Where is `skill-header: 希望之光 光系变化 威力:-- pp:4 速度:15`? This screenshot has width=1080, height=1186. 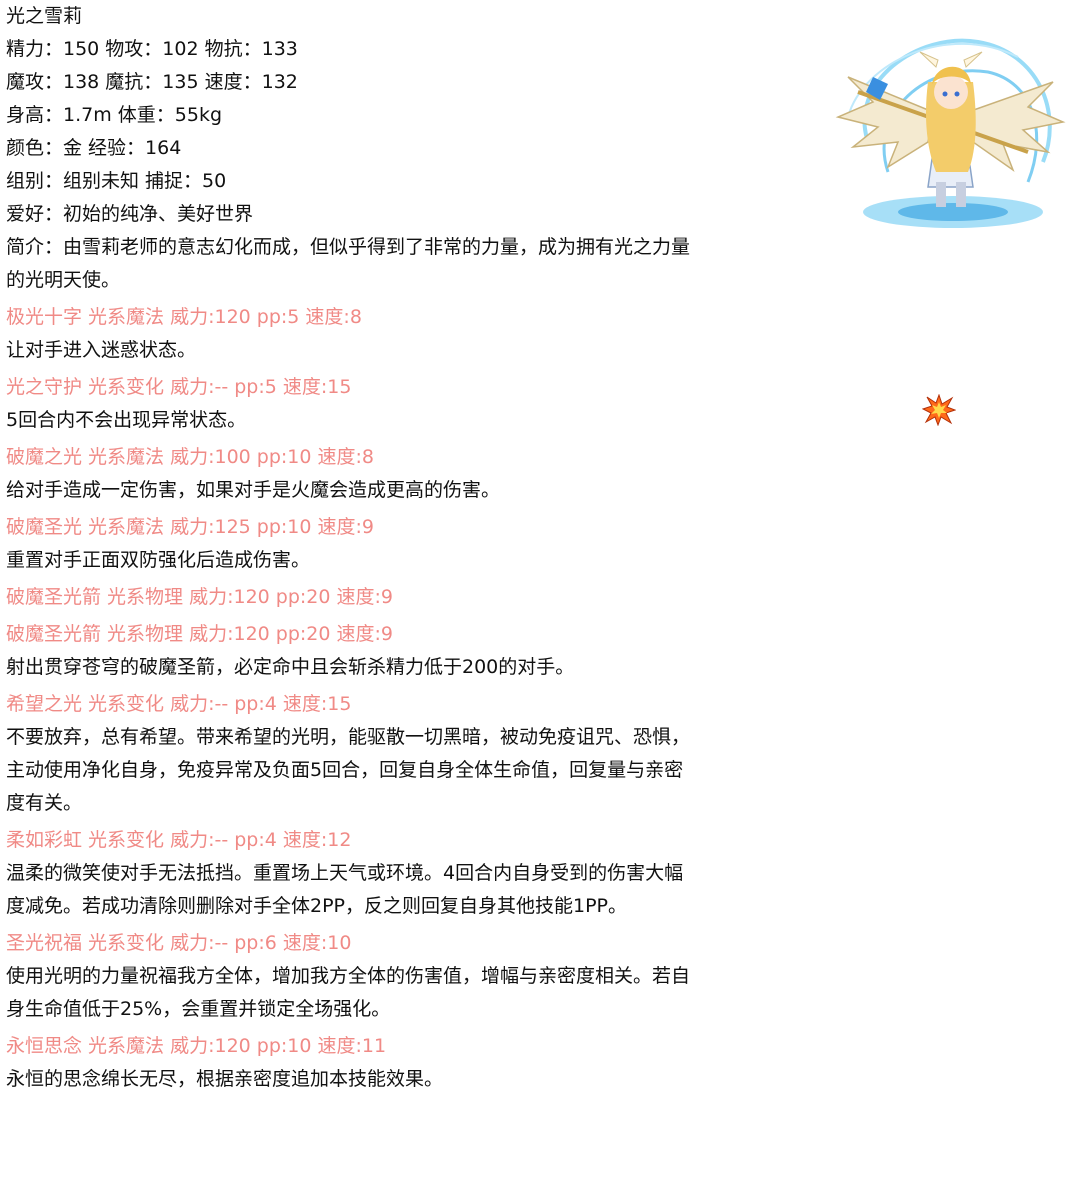 skill-header: 希望之光 光系变化 威力:-- pp:4 速度:15 is located at coordinates (179, 704).